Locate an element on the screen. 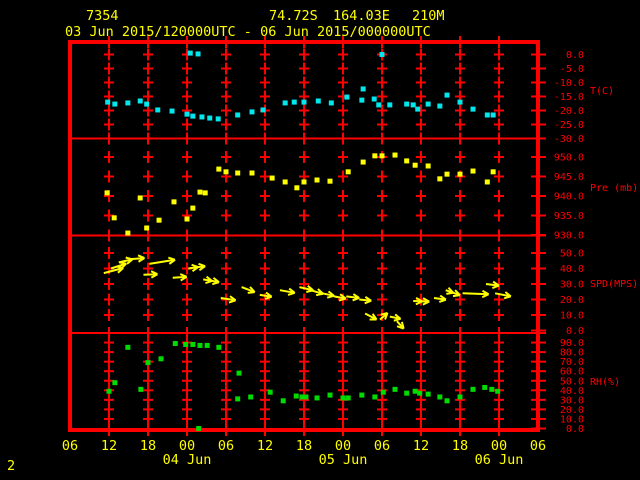 The image size is (640, 480). svg-text: 945.0 is located at coordinates (569, 177).